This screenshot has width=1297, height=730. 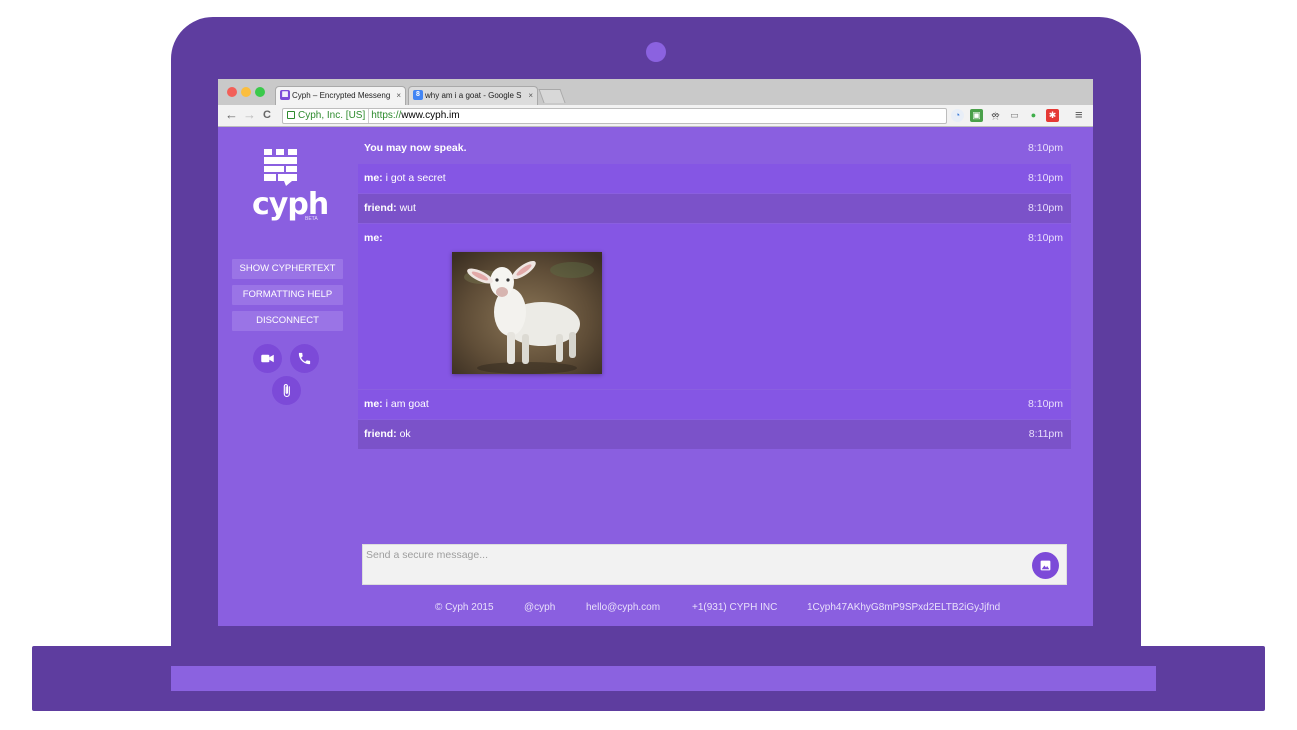 What do you see at coordinates (287, 269) in the screenshot?
I see `show-cyphertext-button: SHOW CYPHERTEXT` at bounding box center [287, 269].